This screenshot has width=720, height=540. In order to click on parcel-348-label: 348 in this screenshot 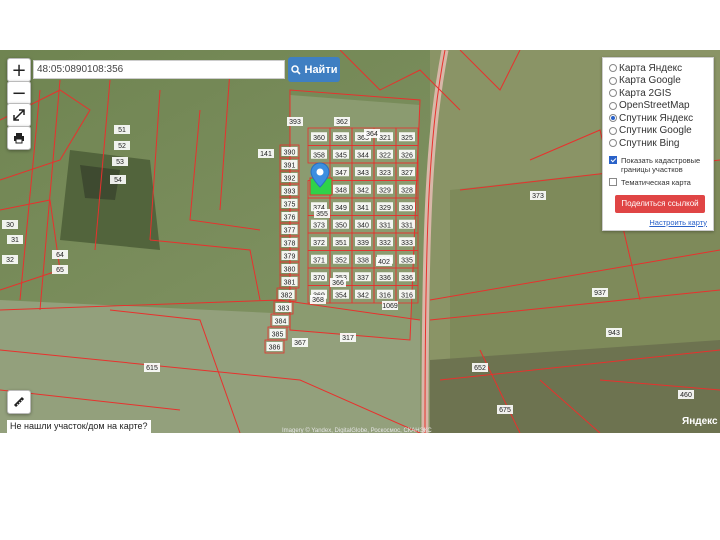, I will do `click(341, 190)`.